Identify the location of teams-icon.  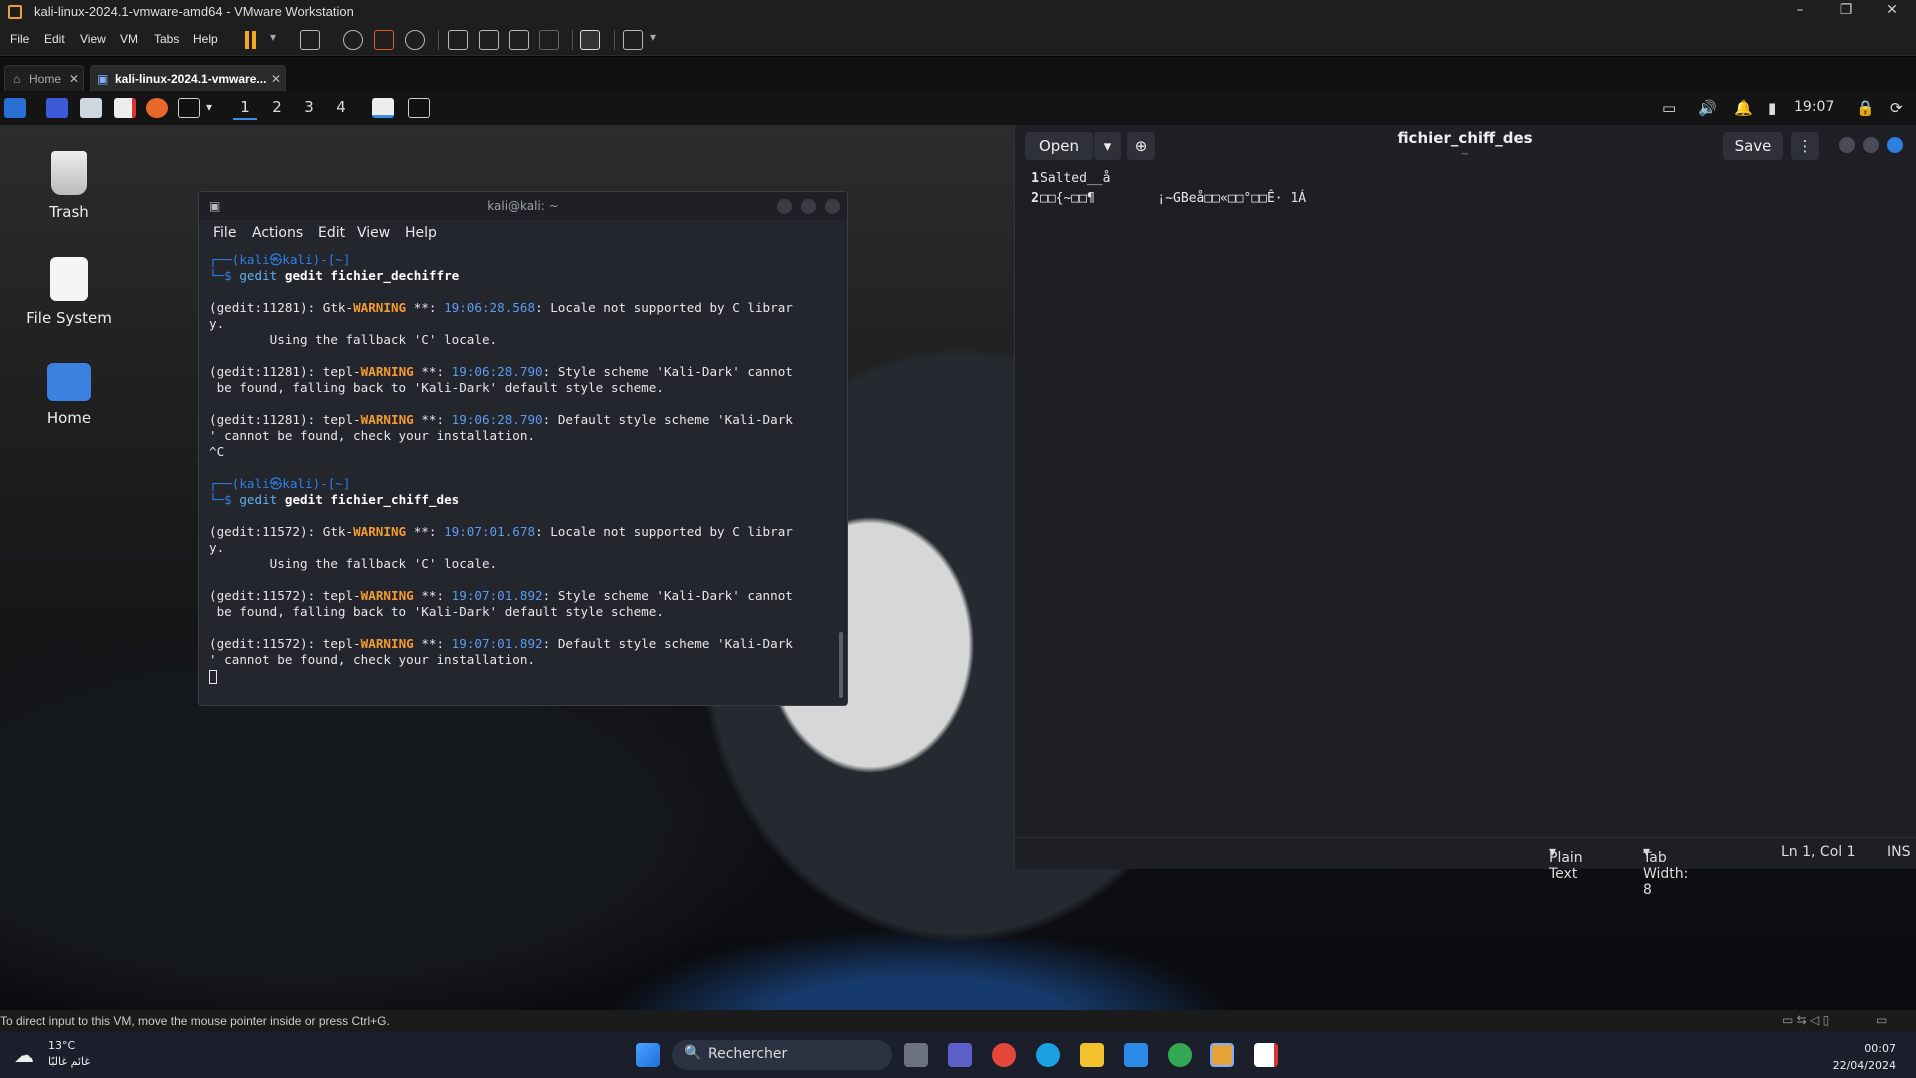
(960, 1055).